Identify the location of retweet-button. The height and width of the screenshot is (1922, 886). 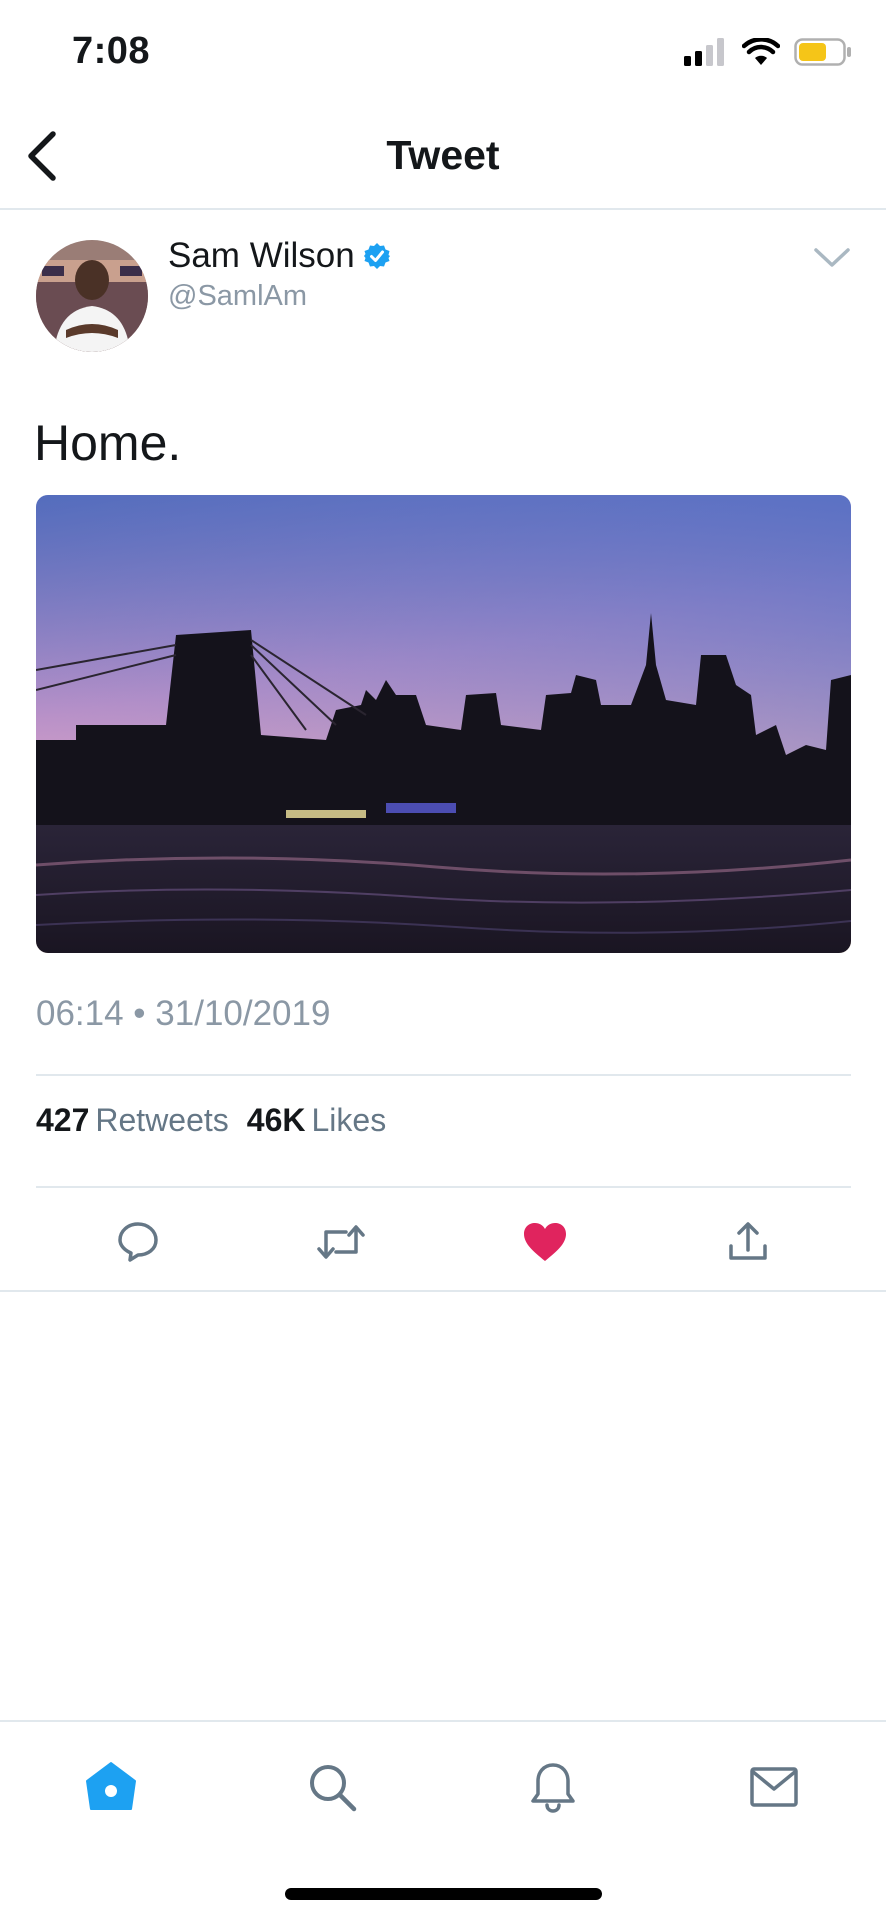
(341, 1242).